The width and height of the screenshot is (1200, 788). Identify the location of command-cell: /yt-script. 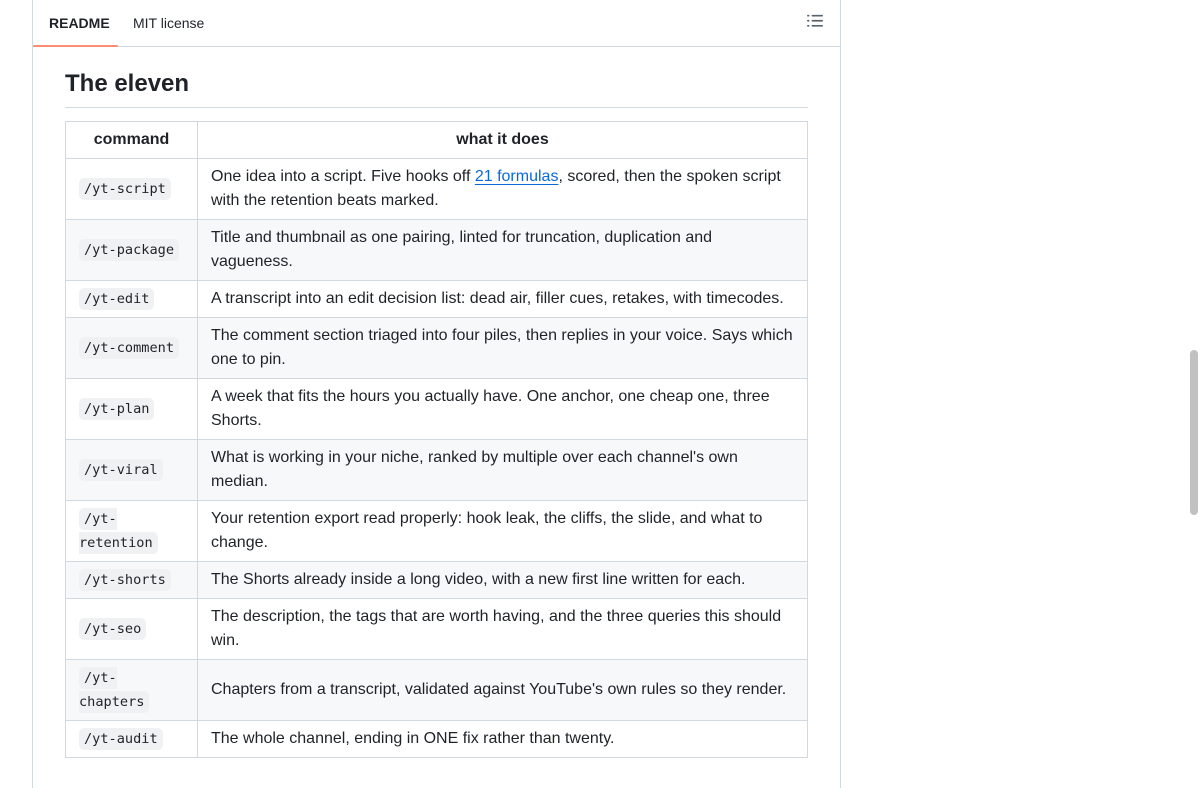
(131, 189).